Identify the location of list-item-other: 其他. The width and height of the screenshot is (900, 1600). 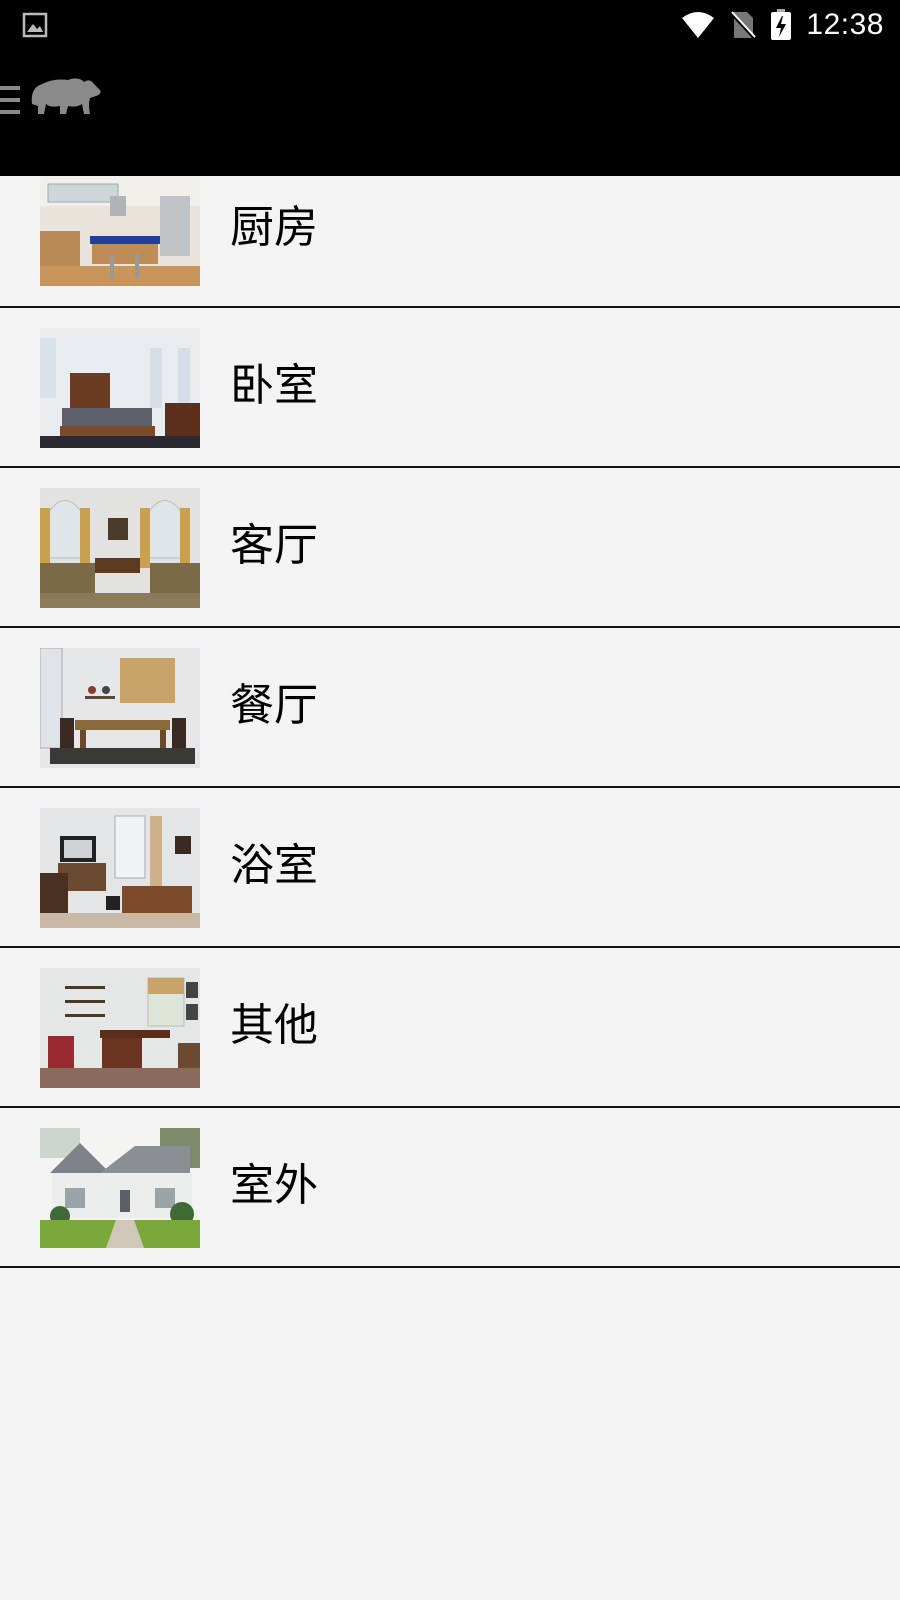
(450, 1028).